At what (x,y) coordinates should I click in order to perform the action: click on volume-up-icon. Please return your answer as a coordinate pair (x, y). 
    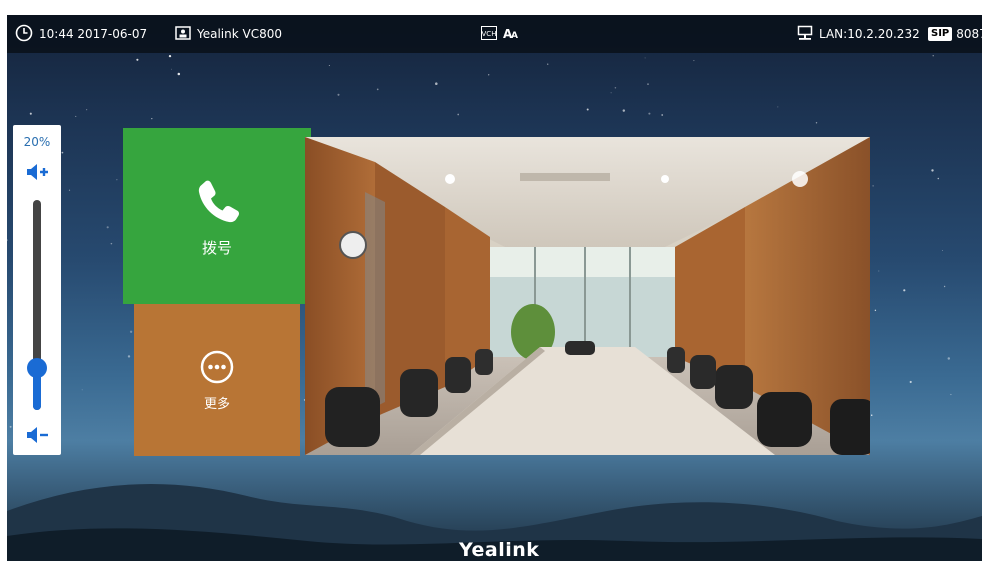
    Looking at the image, I should click on (37, 172).